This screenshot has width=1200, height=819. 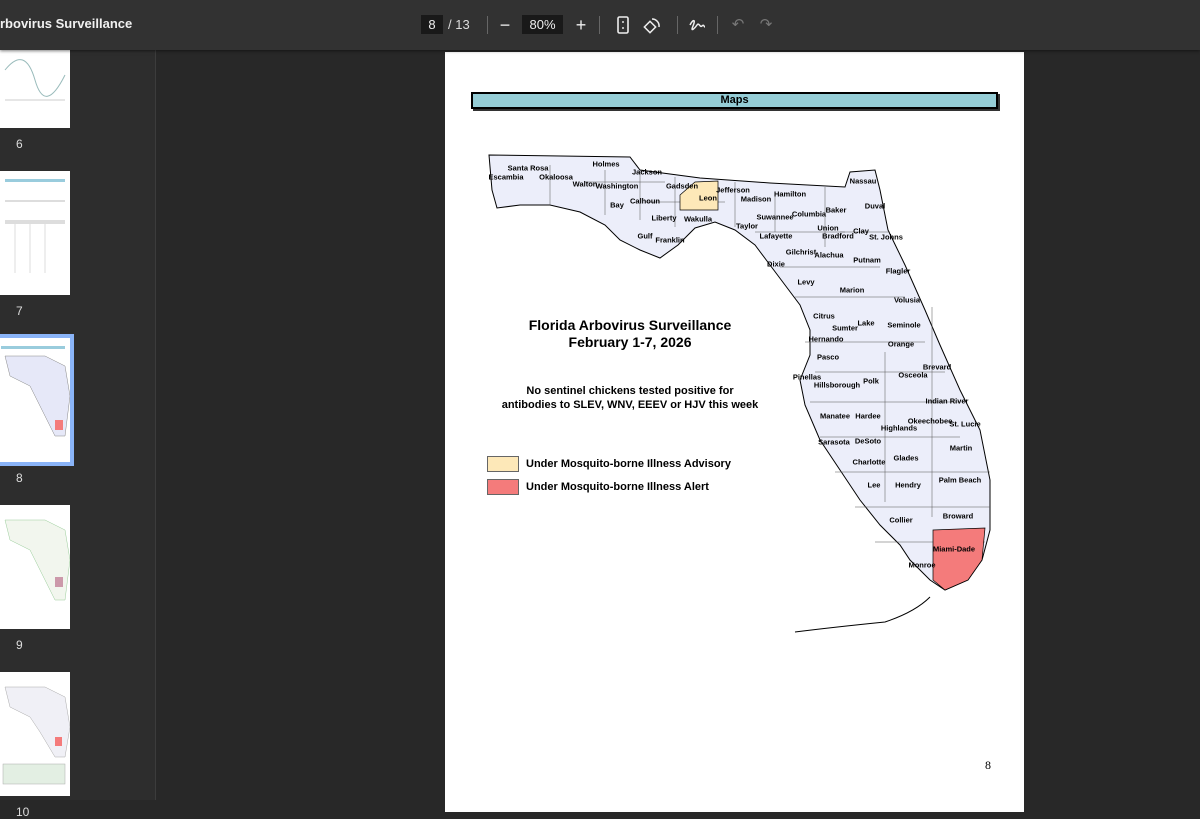 I want to click on county-label: Franklin, so click(x=670, y=240).